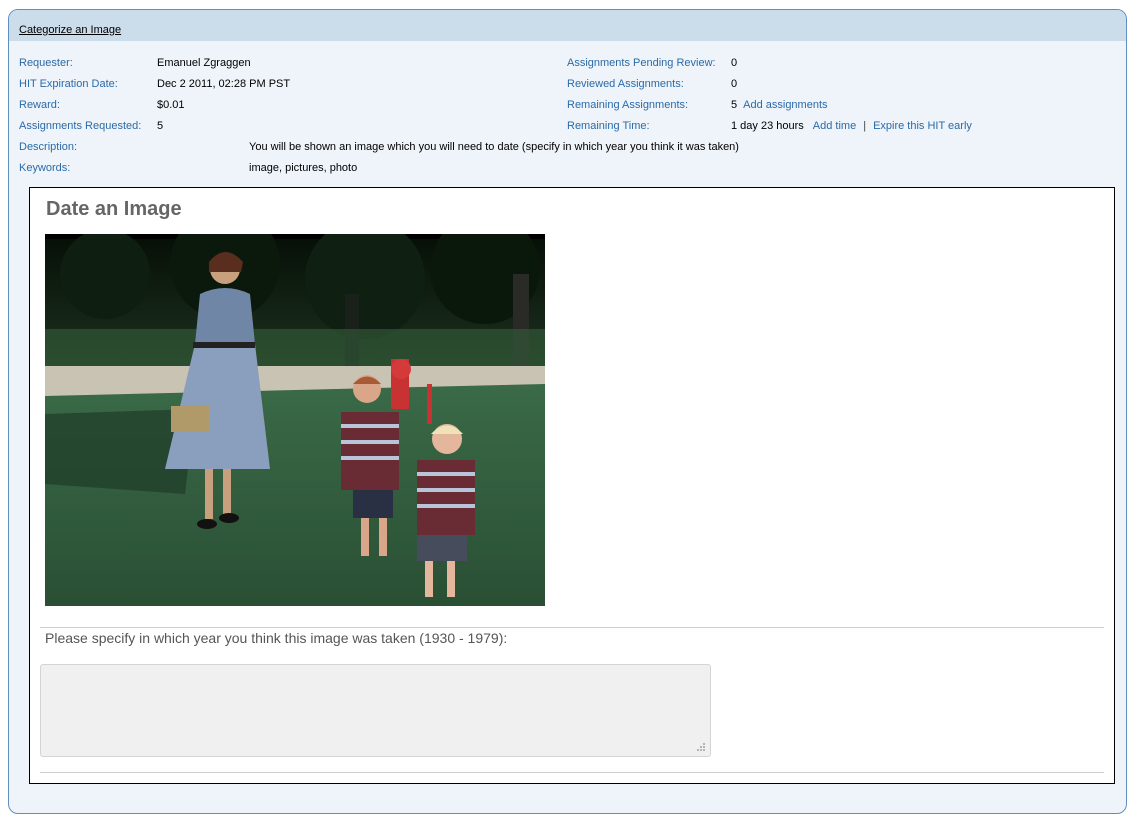  Describe the element at coordinates (608, 126) in the screenshot. I see `remaining-time-label: Remaining Time:` at that location.